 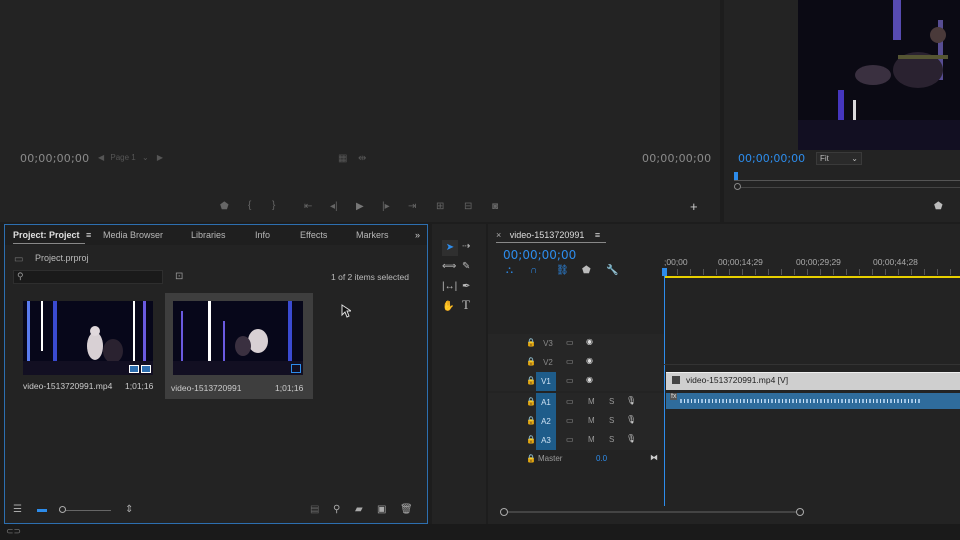 I want to click on hand-tool-icon: ✋, so click(x=448, y=307).